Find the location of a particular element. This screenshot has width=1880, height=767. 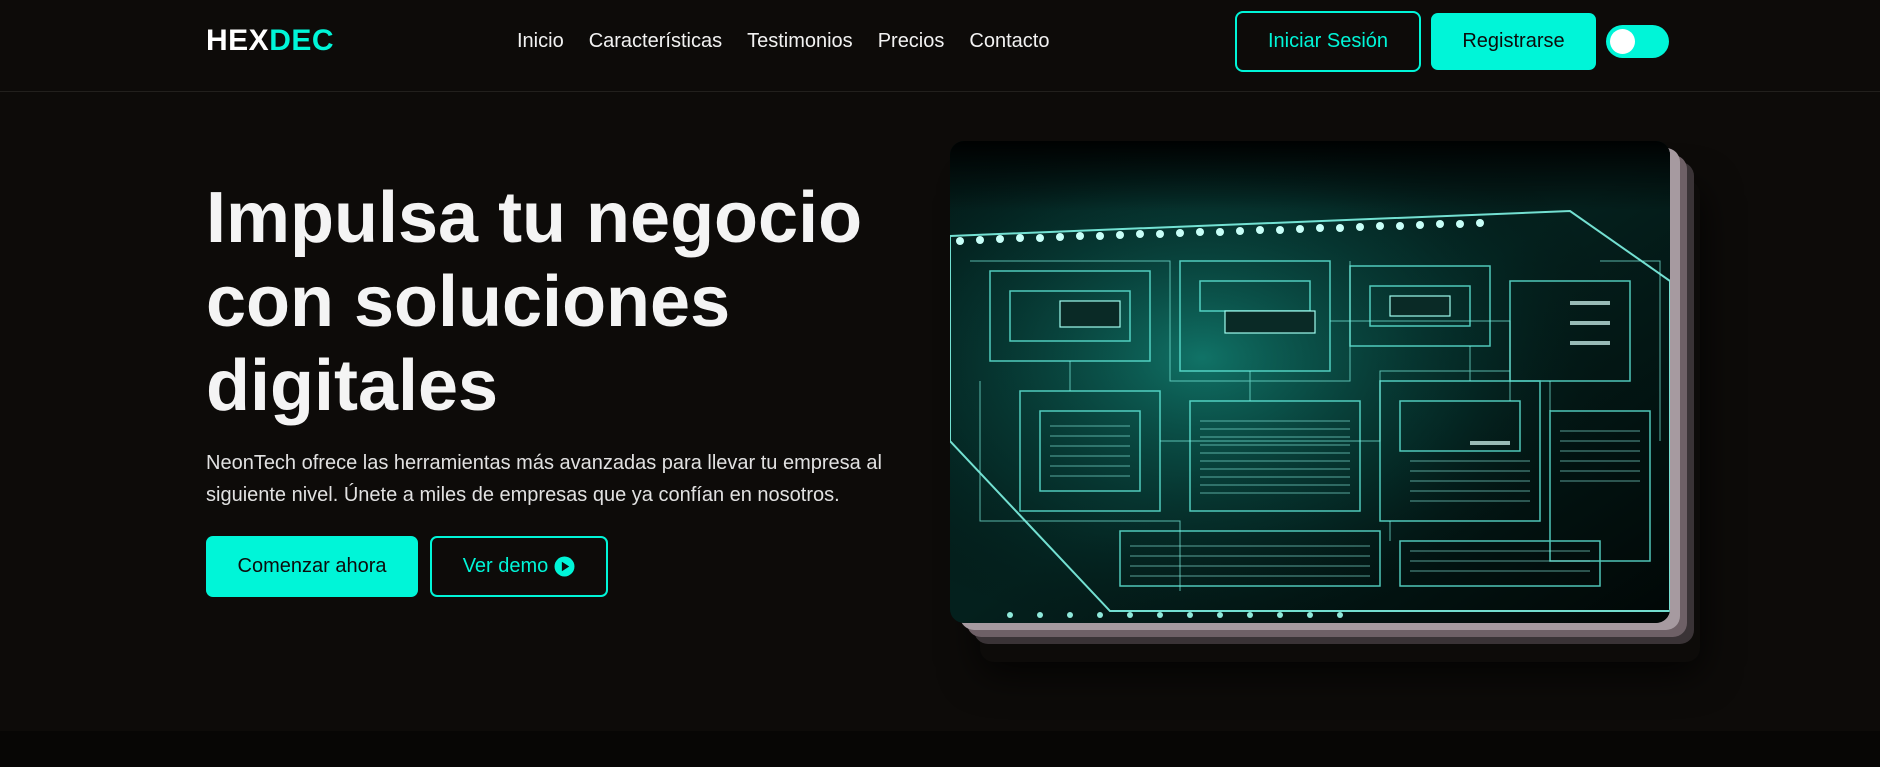

nav-link-caracteristicas: Características is located at coordinates (655, 41).